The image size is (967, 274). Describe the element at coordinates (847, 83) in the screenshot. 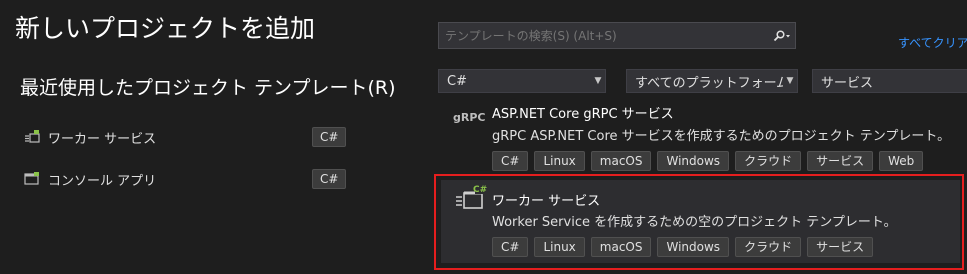

I see `project-type-filter-value: サービス` at that location.